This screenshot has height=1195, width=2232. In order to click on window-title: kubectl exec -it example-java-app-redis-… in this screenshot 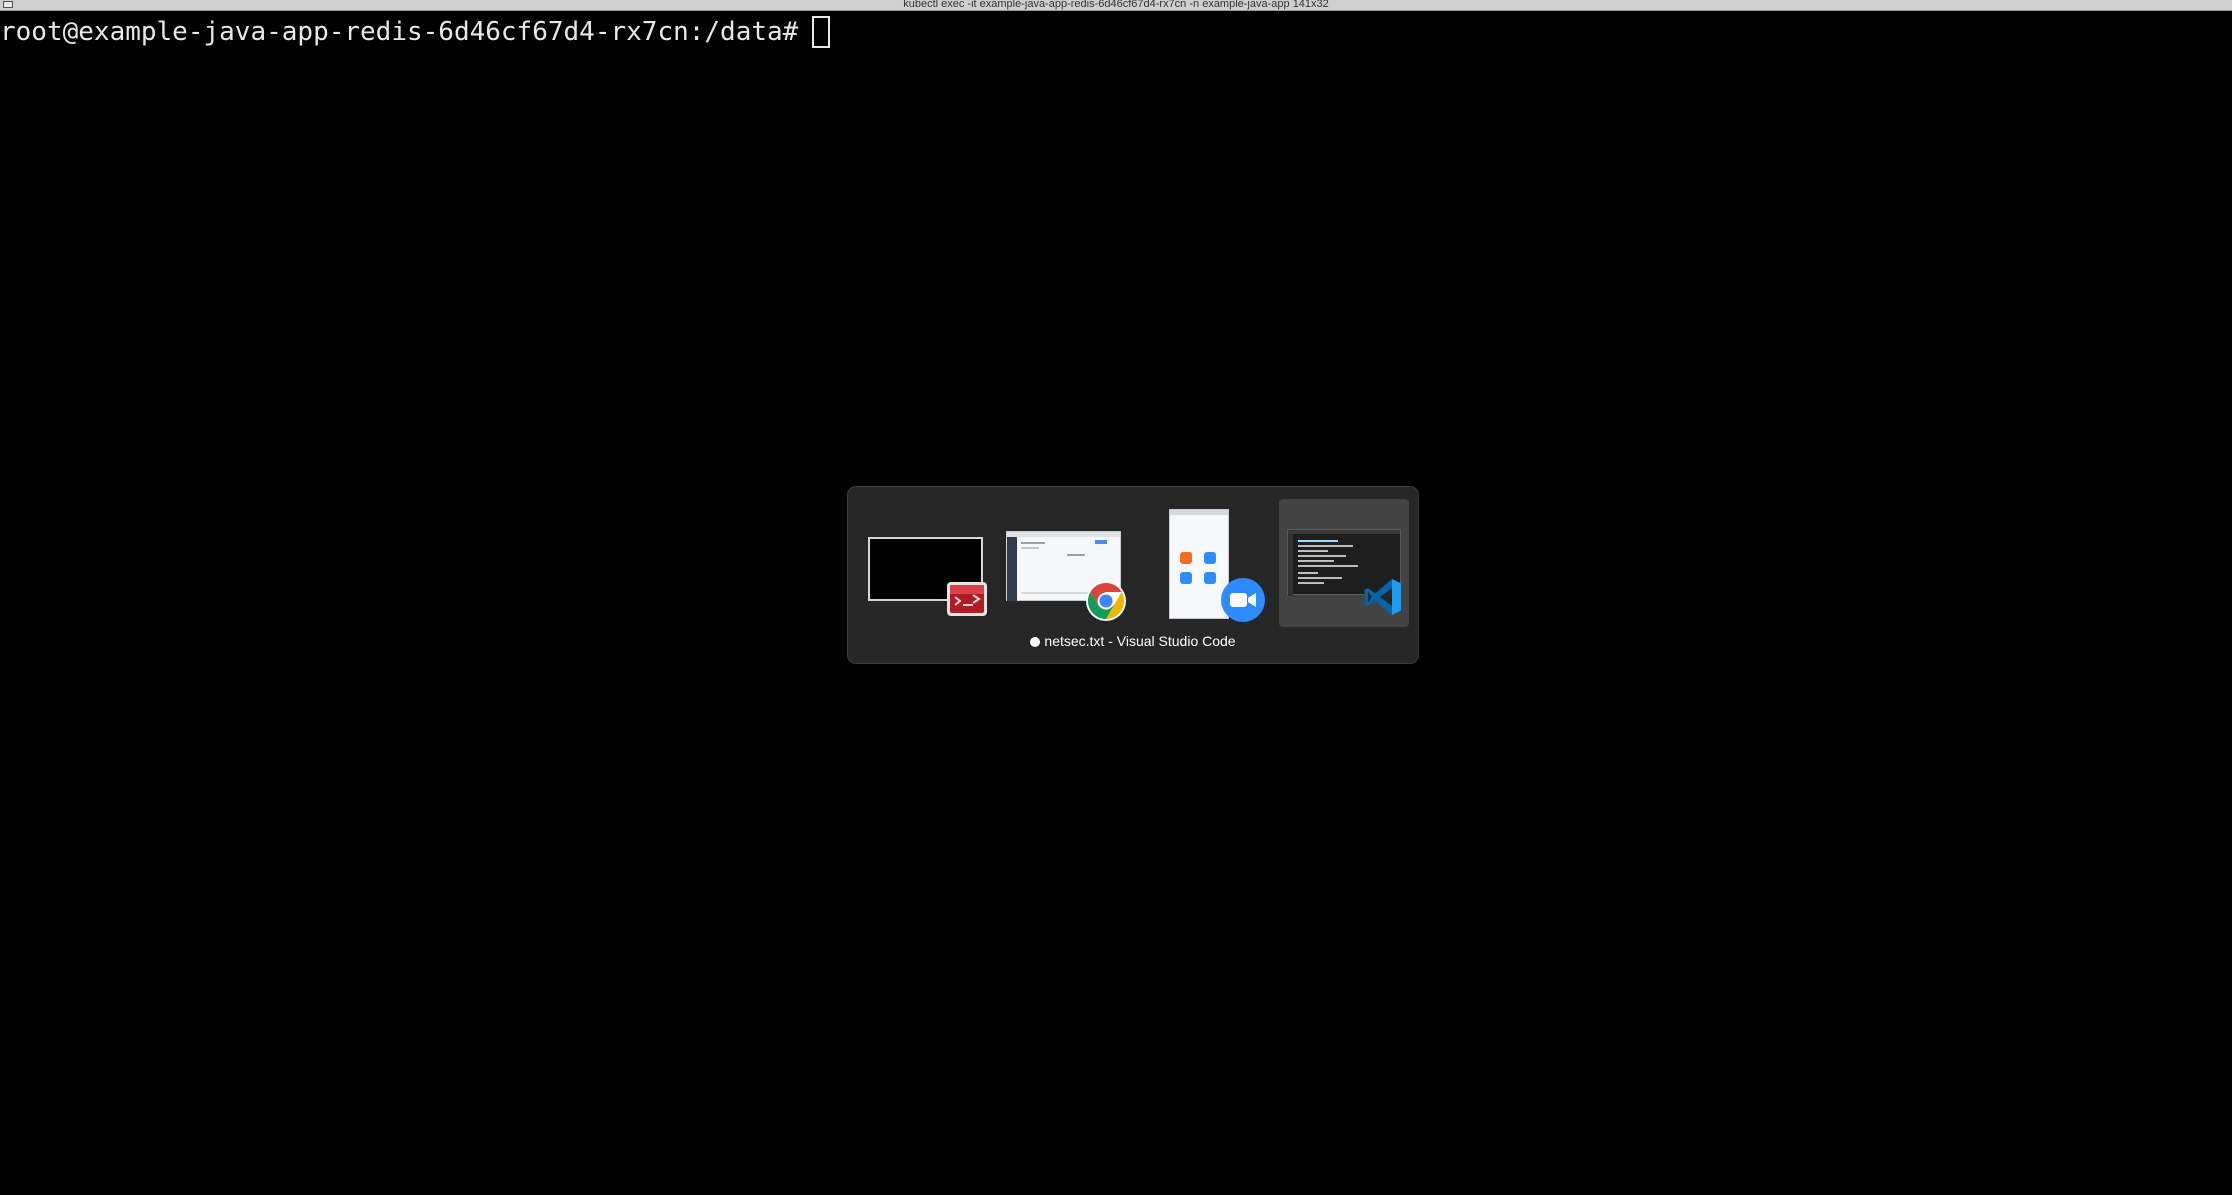, I will do `click(1116, 5)`.